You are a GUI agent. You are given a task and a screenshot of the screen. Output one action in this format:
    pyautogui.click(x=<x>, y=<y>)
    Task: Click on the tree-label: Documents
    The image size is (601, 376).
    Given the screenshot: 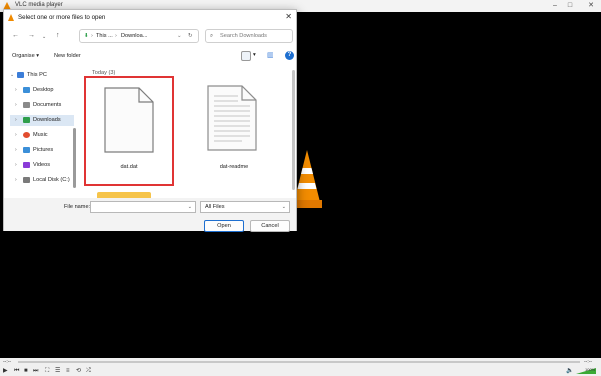 What is the action you would take?
    pyautogui.click(x=47, y=105)
    